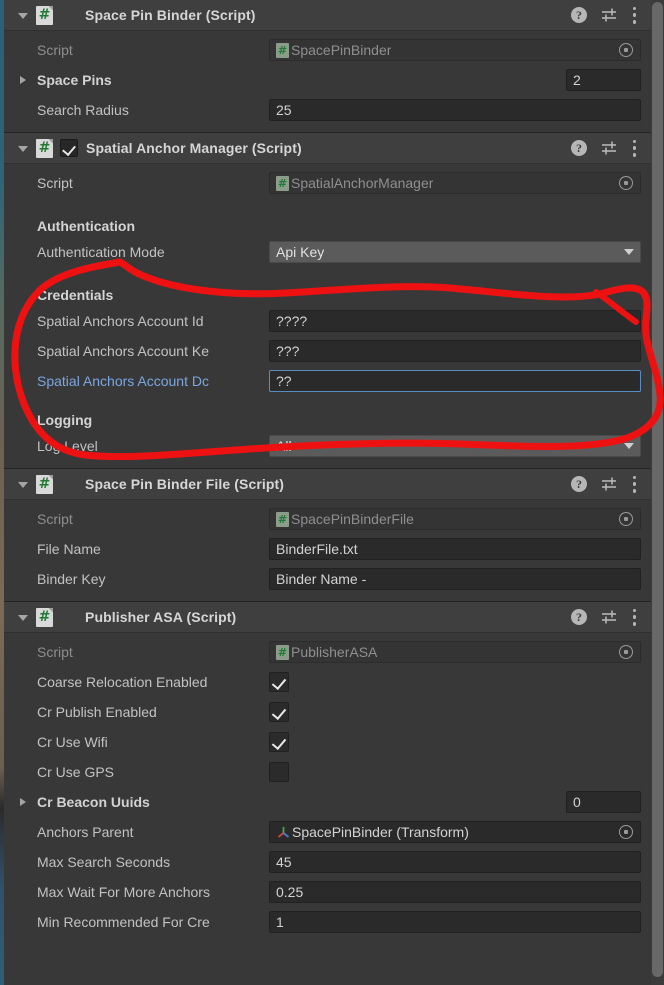 Image resolution: width=664 pixels, height=985 pixels. Describe the element at coordinates (455, 183) in the screenshot. I see `script-object-field: # SpatialAnchorManager` at that location.